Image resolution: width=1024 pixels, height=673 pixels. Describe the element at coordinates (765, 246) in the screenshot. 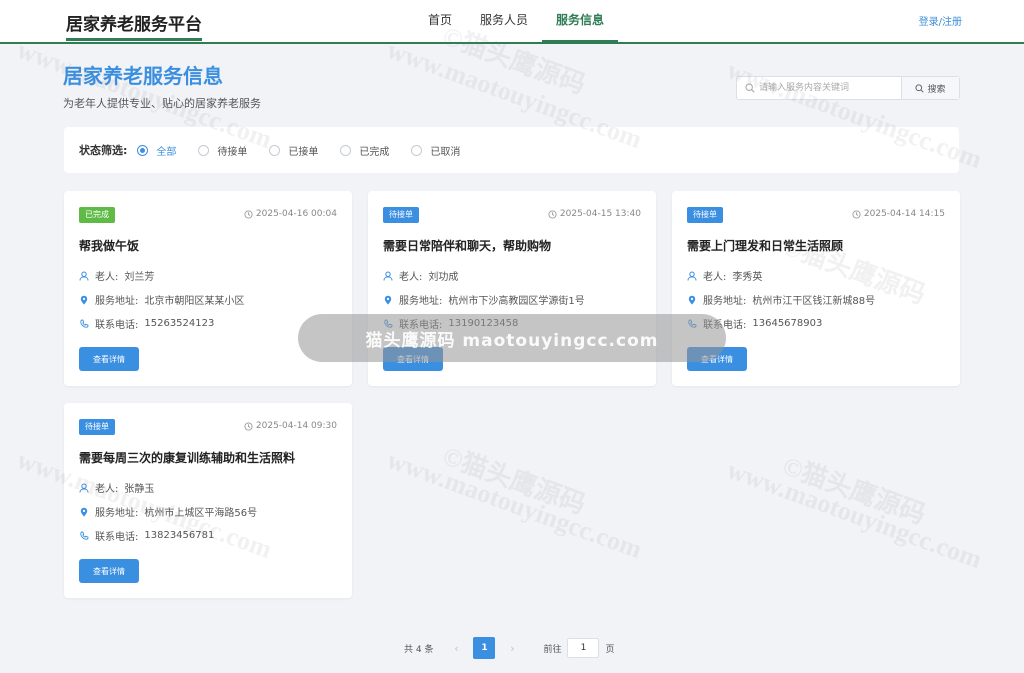

I see `card-title: 需要上门理发和日常生活照顾` at that location.